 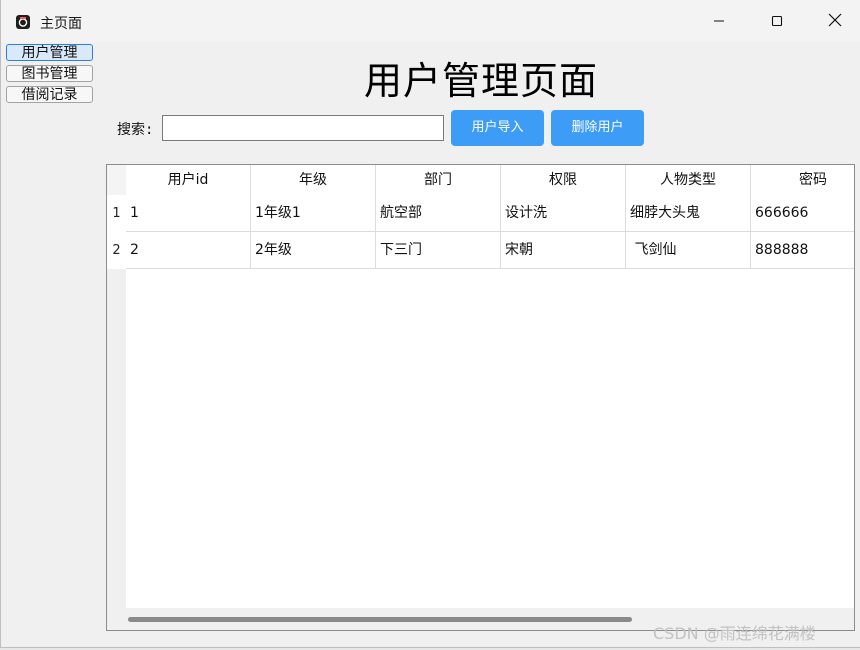 I want to click on column-header-department: 部门, so click(x=438, y=180).